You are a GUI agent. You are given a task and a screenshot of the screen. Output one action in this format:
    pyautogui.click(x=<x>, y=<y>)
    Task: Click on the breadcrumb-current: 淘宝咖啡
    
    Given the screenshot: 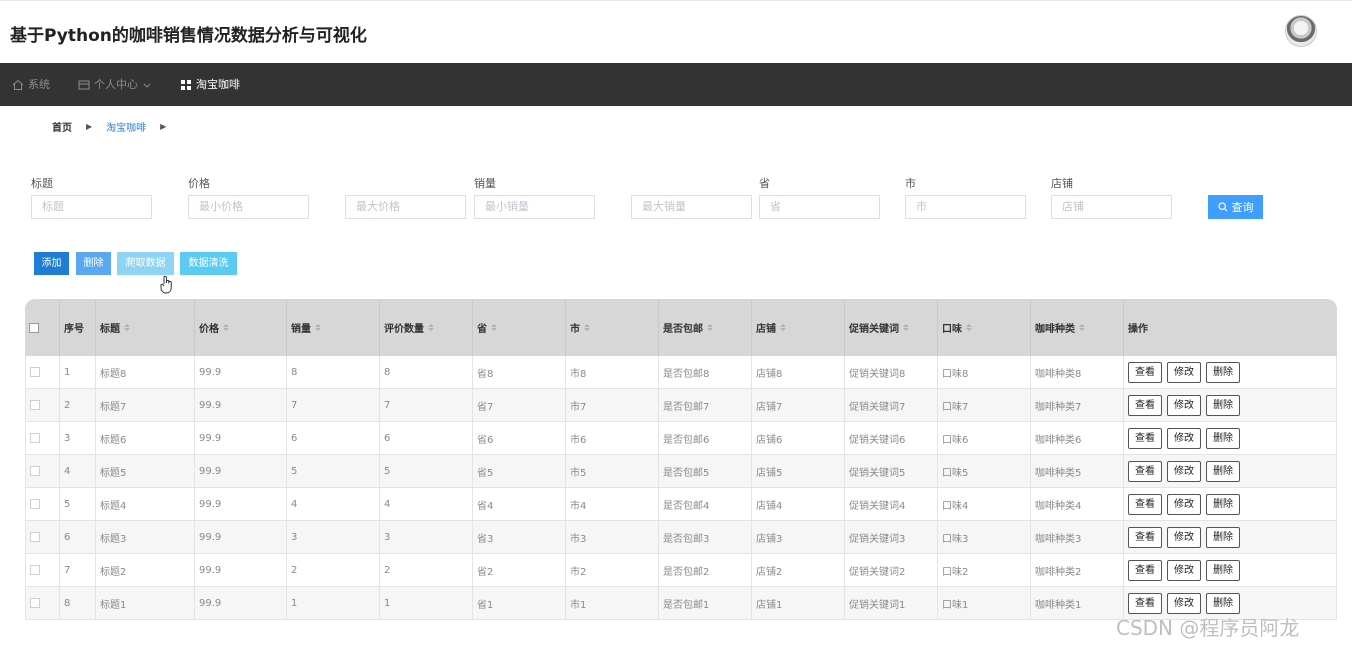 What is the action you would take?
    pyautogui.click(x=126, y=126)
    